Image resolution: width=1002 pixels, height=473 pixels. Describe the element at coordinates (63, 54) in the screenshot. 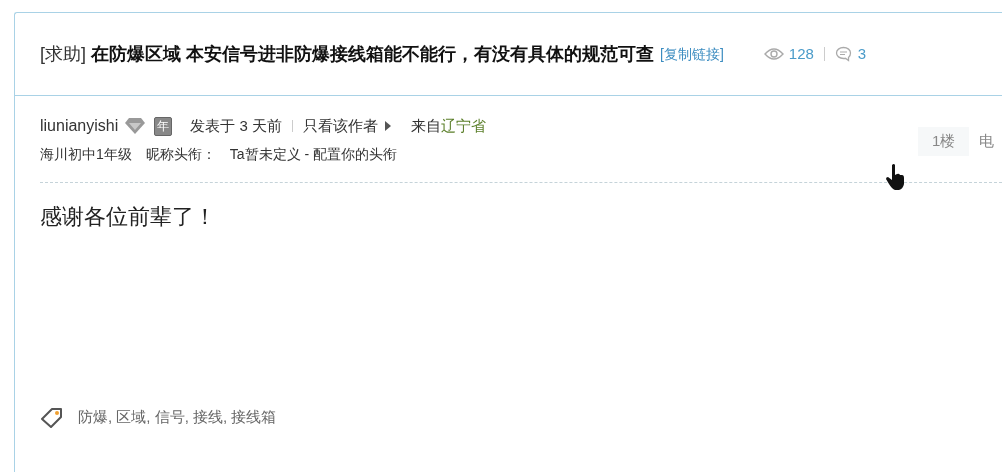

I see `thread-category: [求助]` at that location.